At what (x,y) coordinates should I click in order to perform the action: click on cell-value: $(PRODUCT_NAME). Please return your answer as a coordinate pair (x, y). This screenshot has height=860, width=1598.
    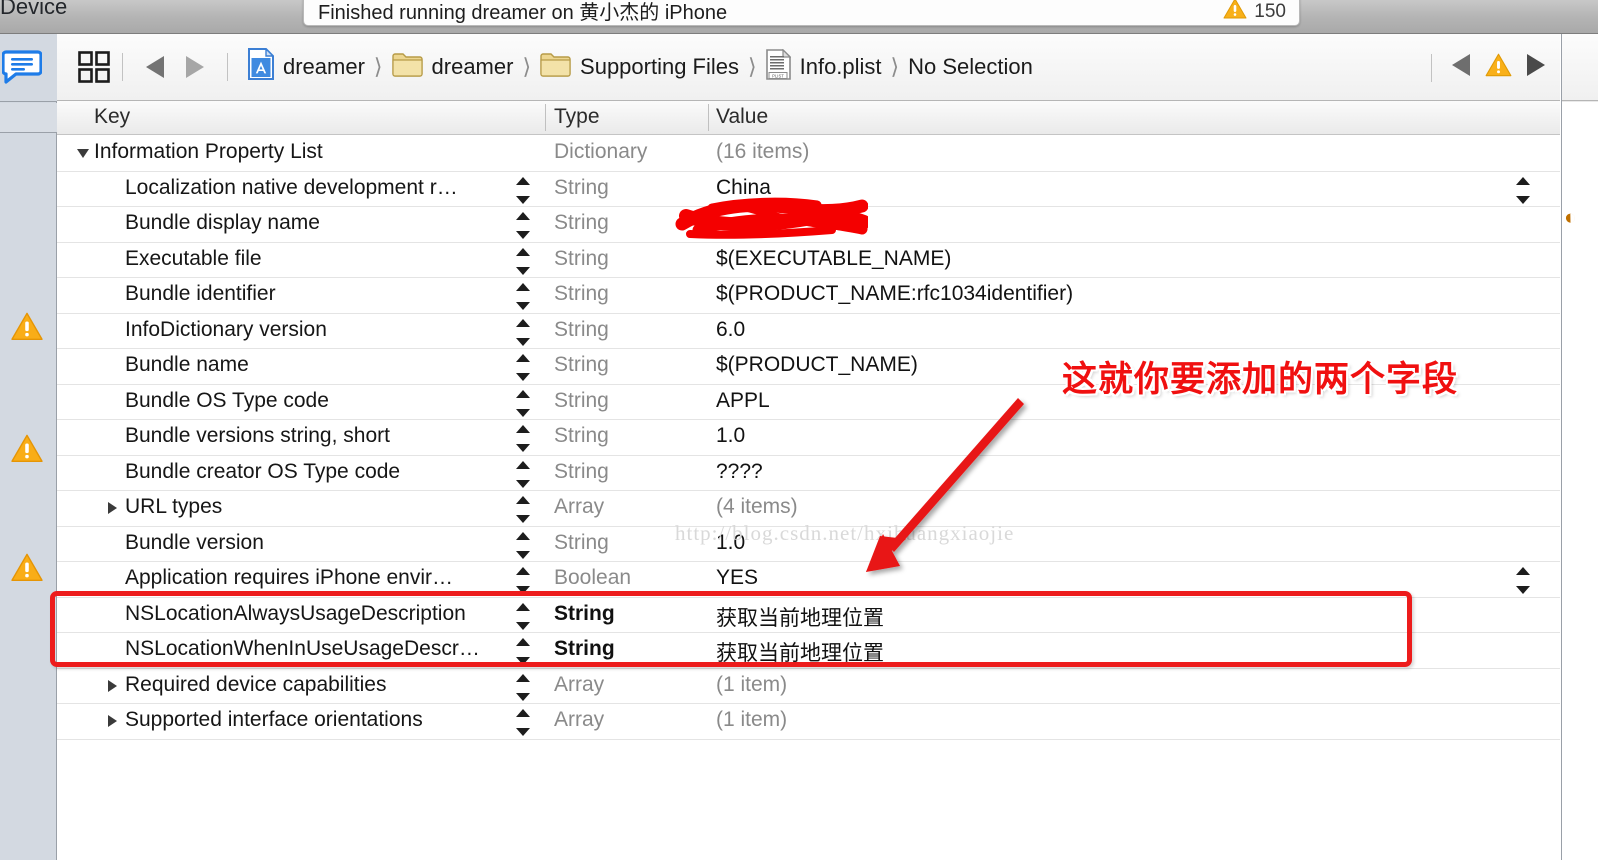
    Looking at the image, I should click on (817, 365).